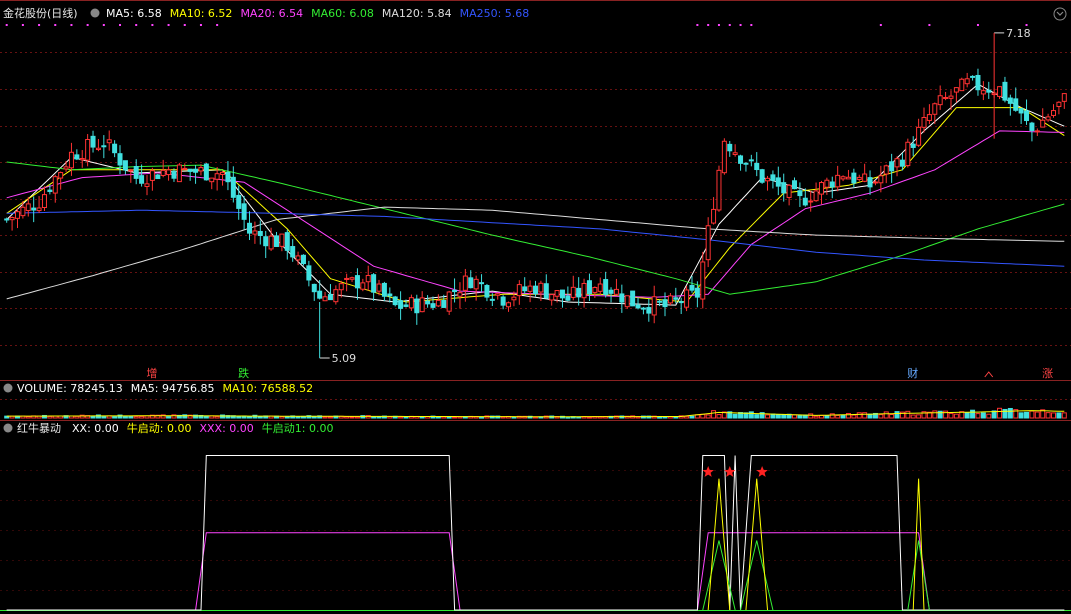  I want to click on indicator-legend: XX: 0.00 牛启动: 0.00 XXX: 0.00 牛启动1: 0.00, so click(203, 428).